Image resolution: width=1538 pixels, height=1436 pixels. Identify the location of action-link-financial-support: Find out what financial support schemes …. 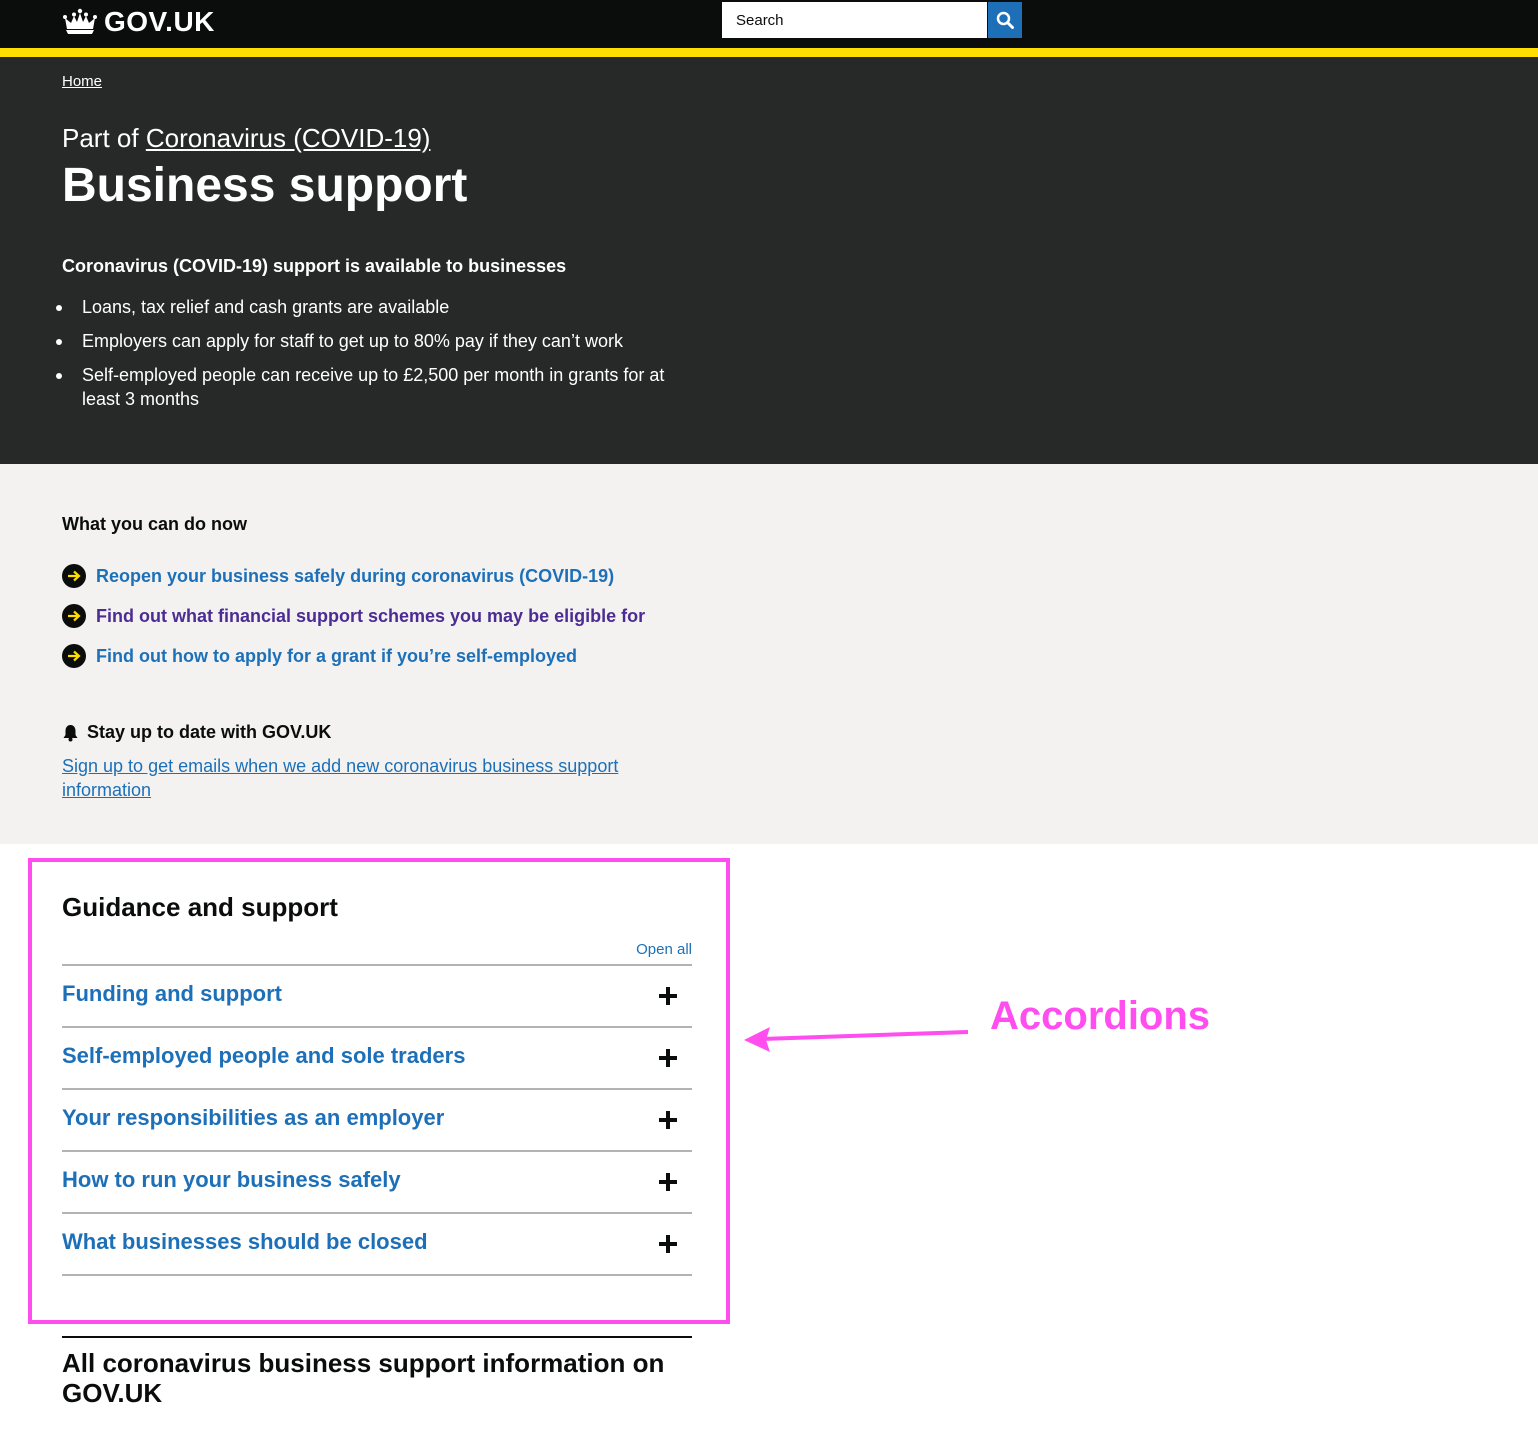
(370, 616).